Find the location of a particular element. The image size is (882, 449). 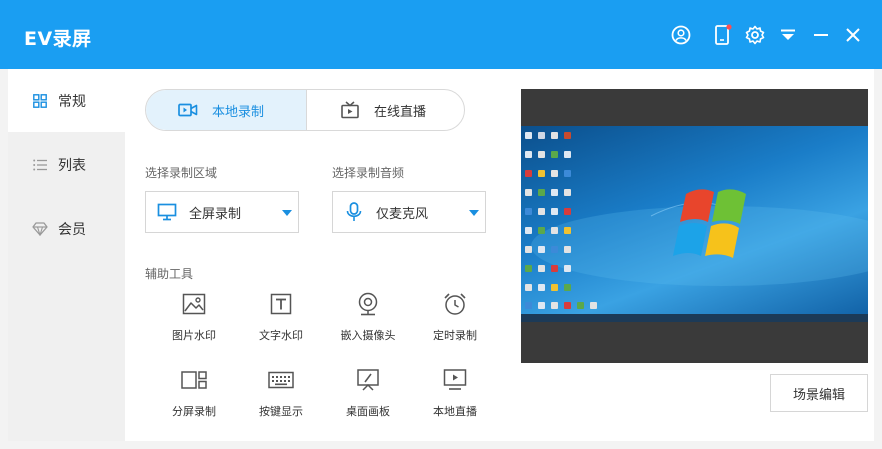

tab-label: 本地录制 is located at coordinates (238, 112).